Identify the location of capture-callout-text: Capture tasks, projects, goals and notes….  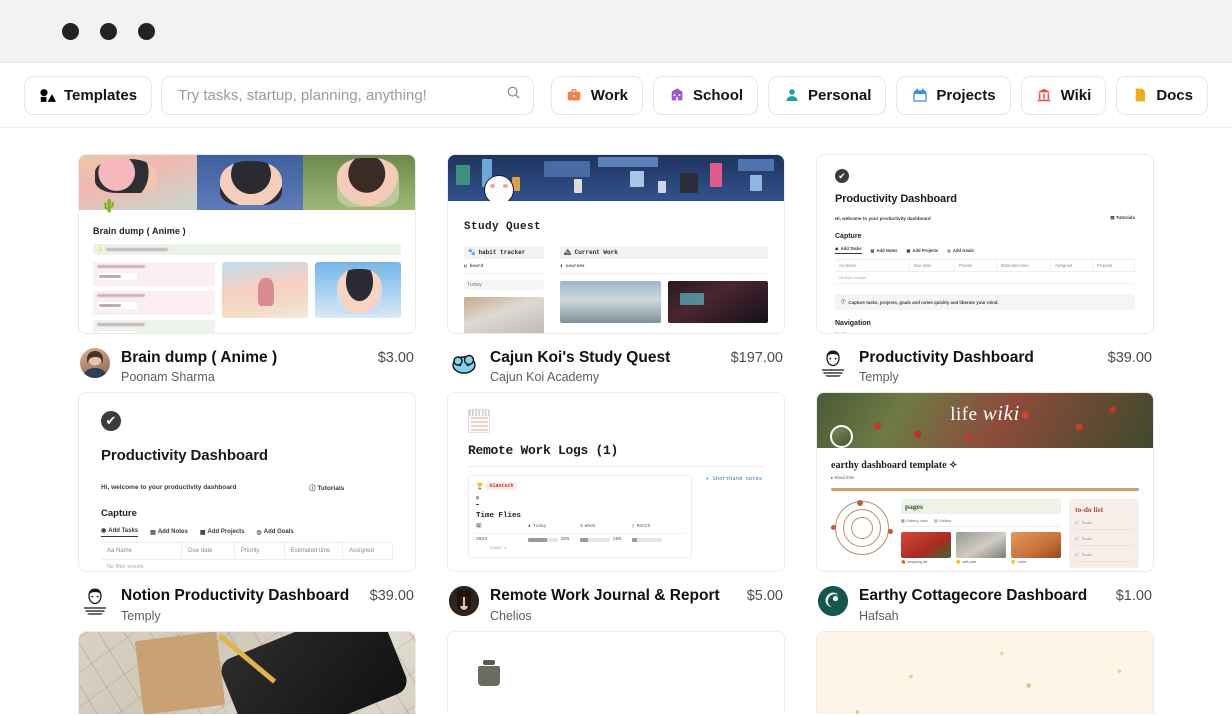
(923, 302).